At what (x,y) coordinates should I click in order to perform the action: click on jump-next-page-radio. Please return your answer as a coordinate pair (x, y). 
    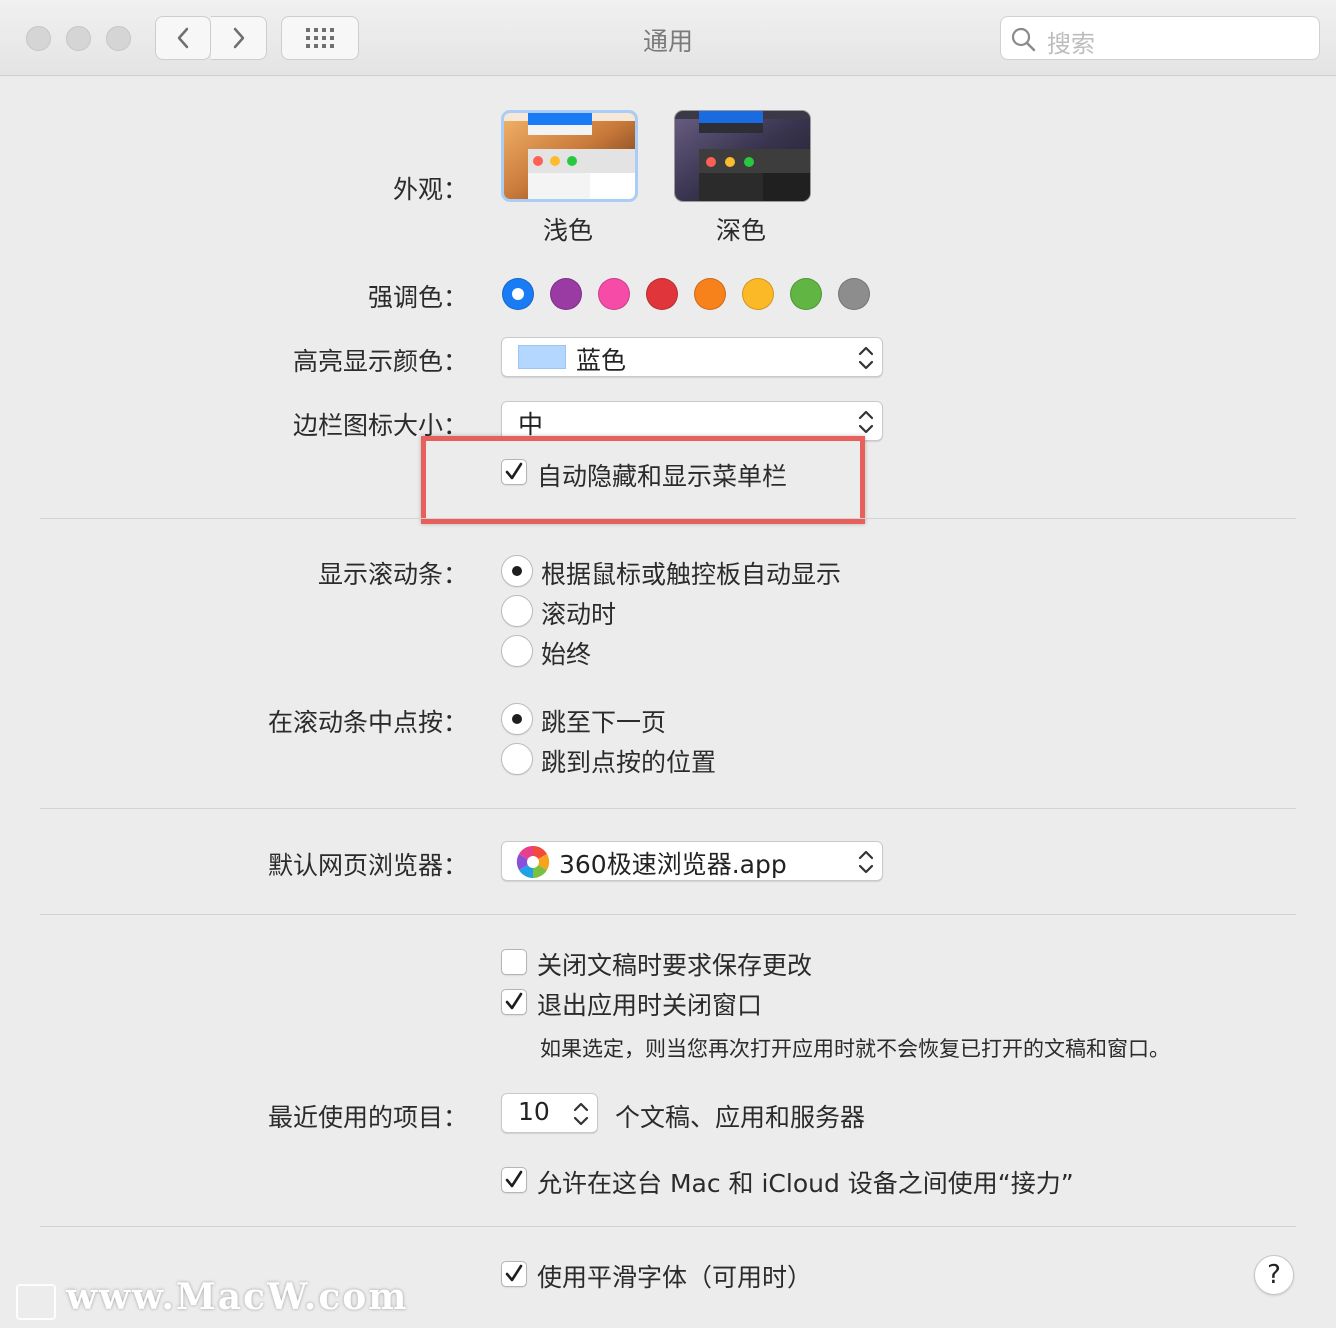
    Looking at the image, I should click on (517, 719).